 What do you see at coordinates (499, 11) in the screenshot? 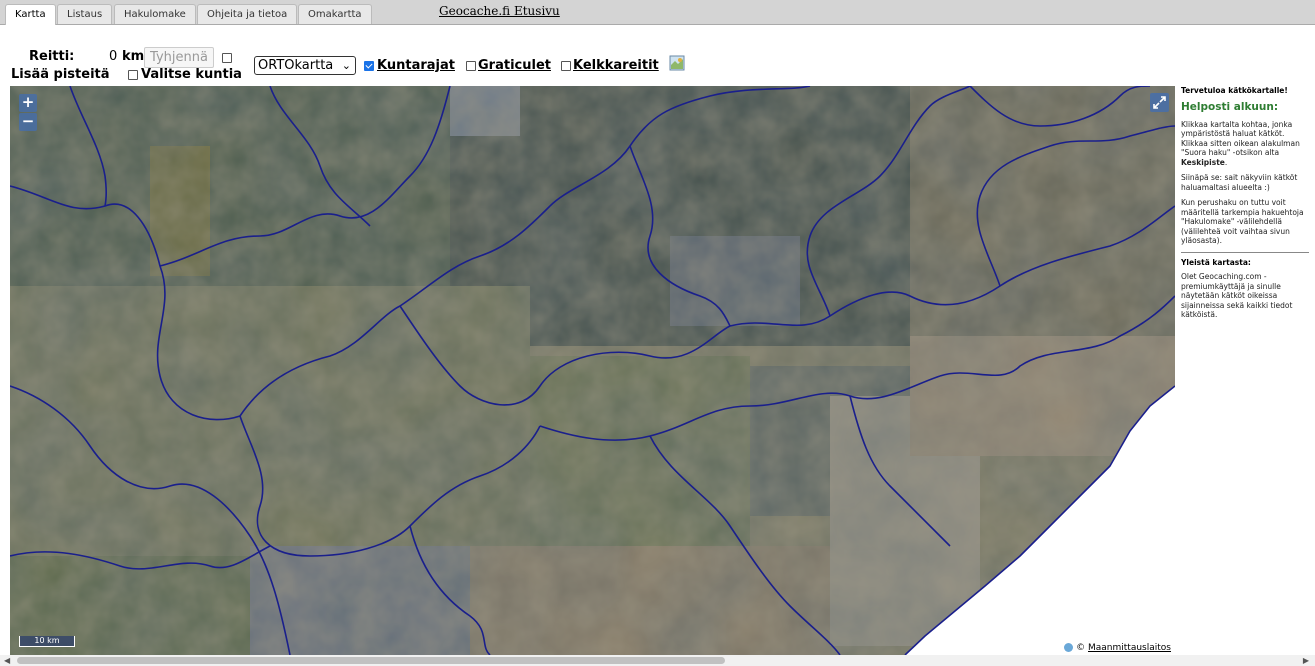
I see `home-link: Geocache.fi Etusivu` at bounding box center [499, 11].